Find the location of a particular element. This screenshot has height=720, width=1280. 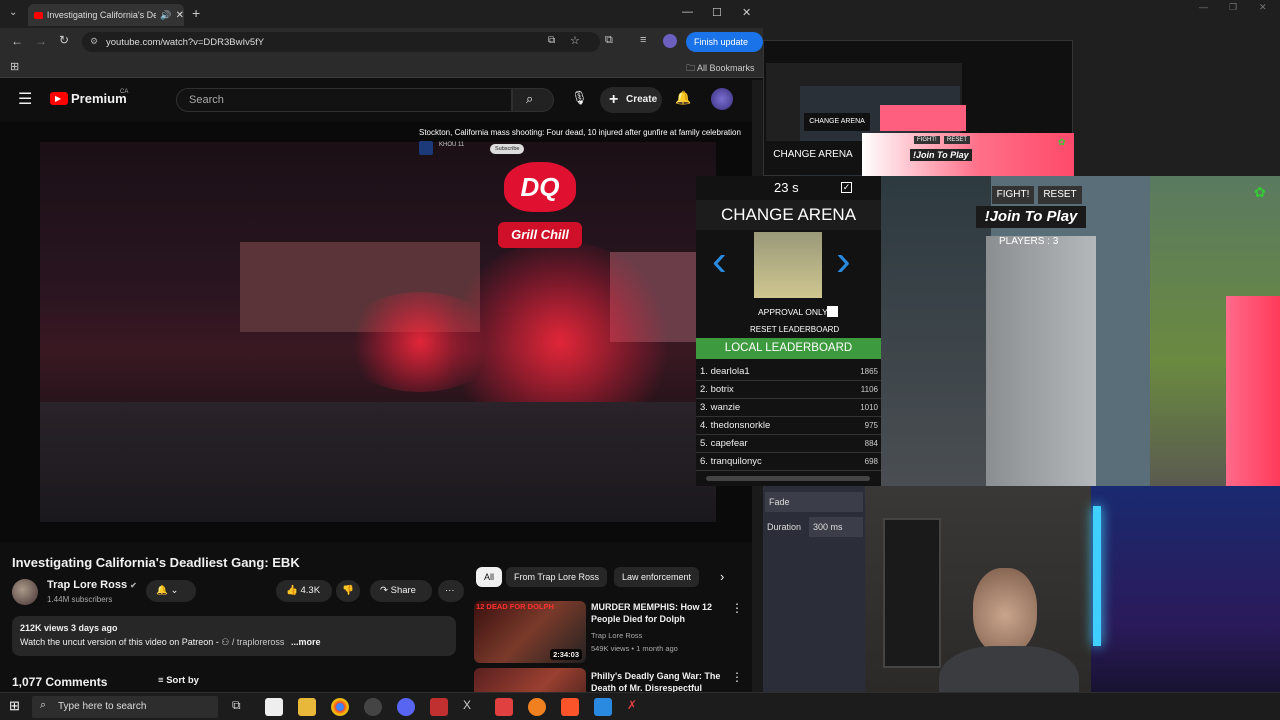

windows-start-icon: ⊞ is located at coordinates (14, 706).